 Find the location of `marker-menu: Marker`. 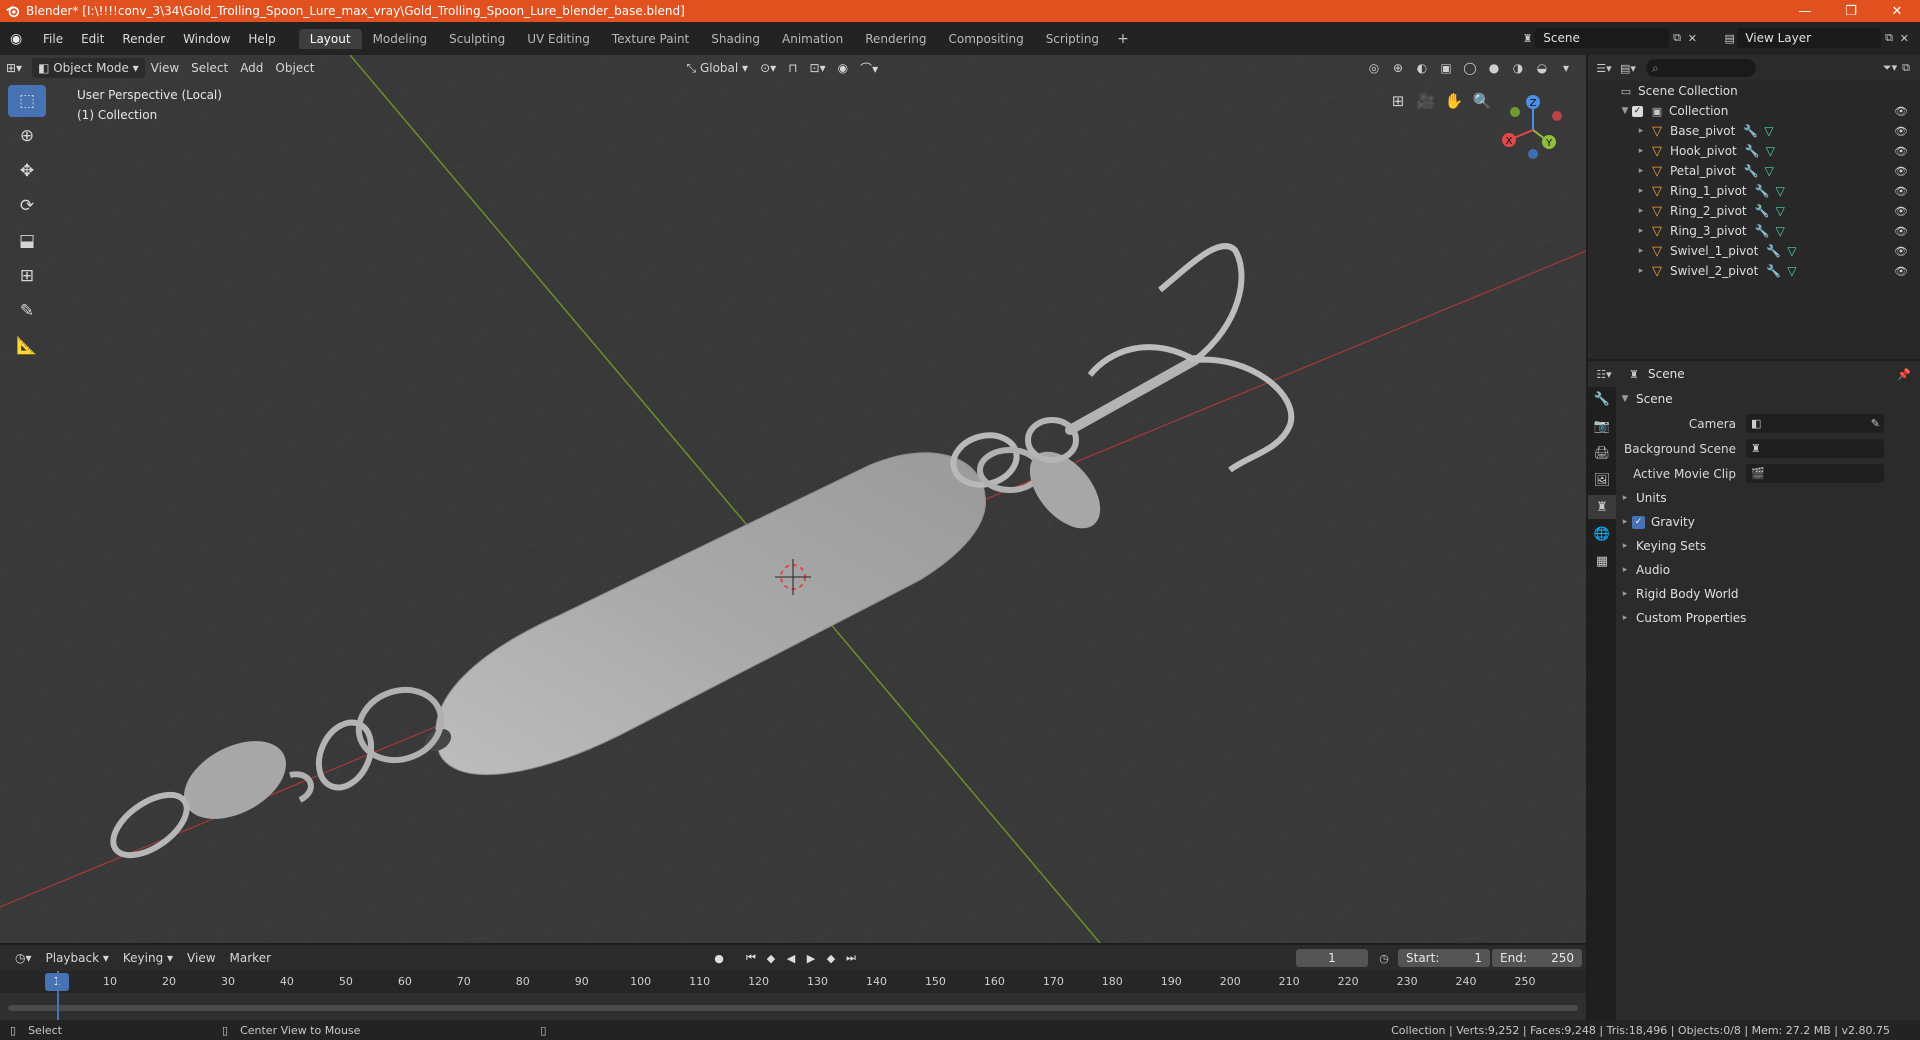

marker-menu: Marker is located at coordinates (250, 958).